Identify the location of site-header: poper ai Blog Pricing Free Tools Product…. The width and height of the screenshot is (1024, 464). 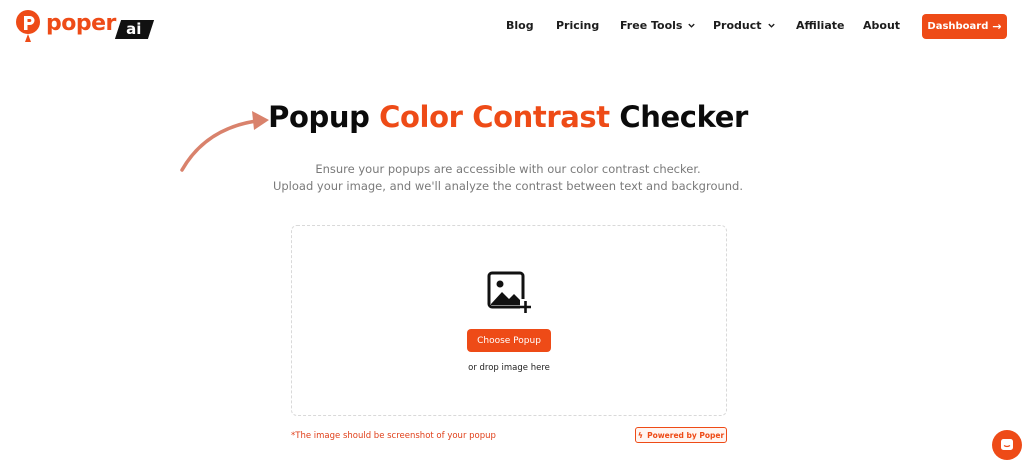
(512, 27).